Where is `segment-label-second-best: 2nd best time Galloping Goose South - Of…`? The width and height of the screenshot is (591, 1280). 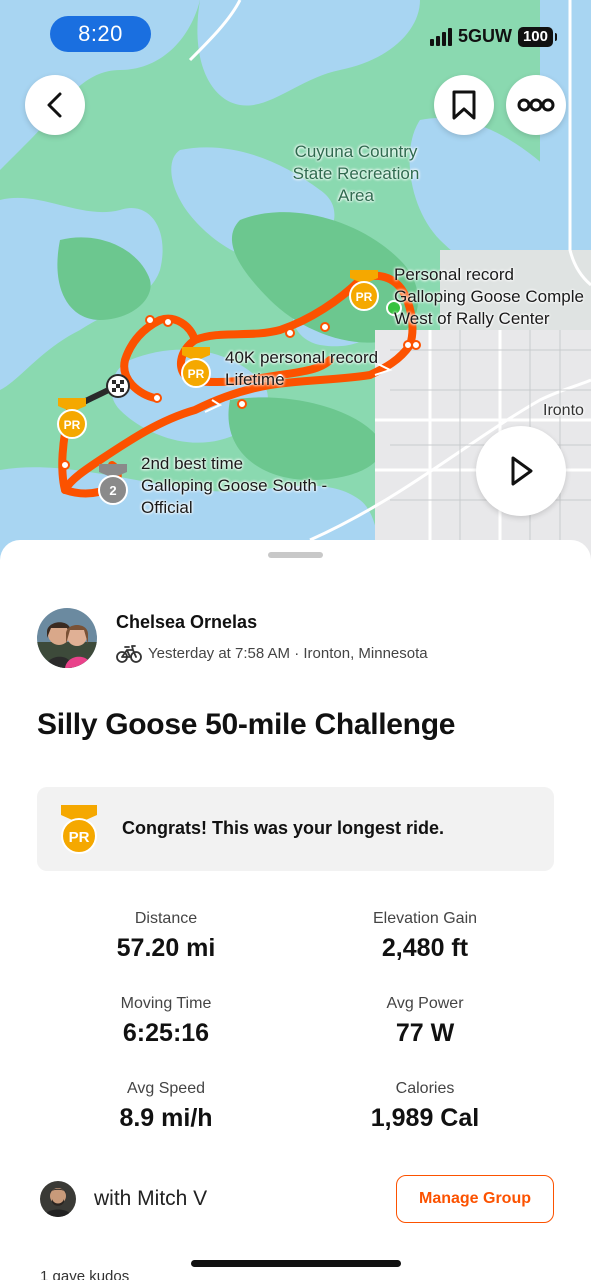
segment-label-second-best: 2nd best time Galloping Goose South - Of… is located at coordinates (234, 486).